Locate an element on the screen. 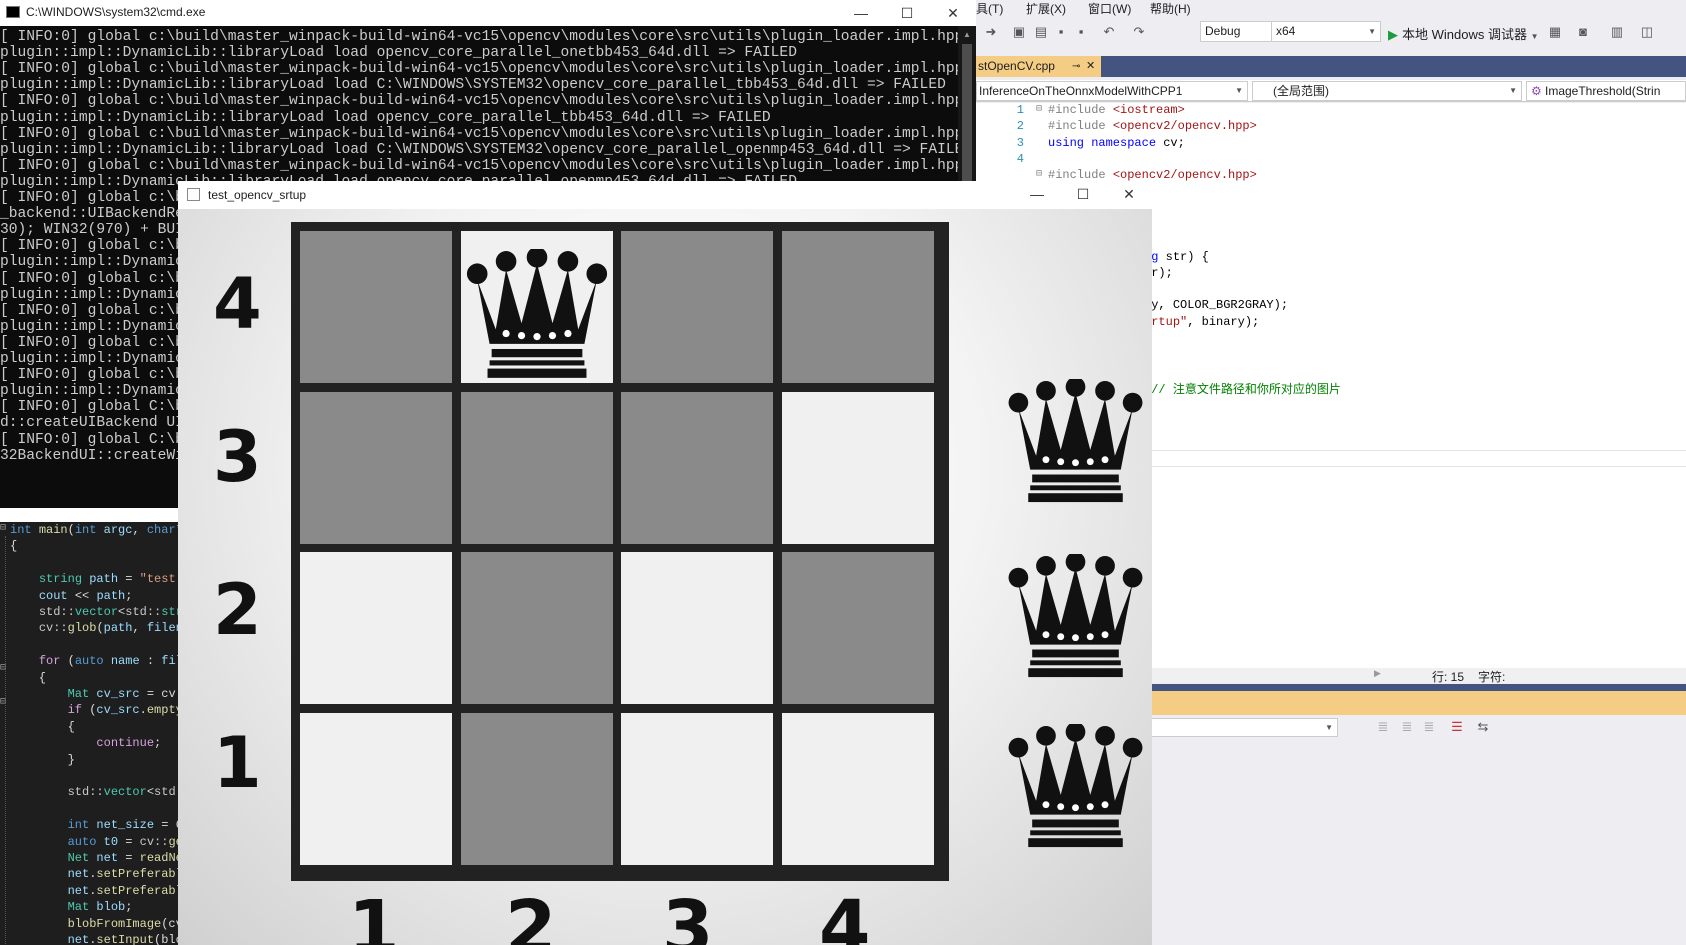 The width and height of the screenshot is (1686, 945). next-message-icon: ≣ is located at coordinates (1429, 727).